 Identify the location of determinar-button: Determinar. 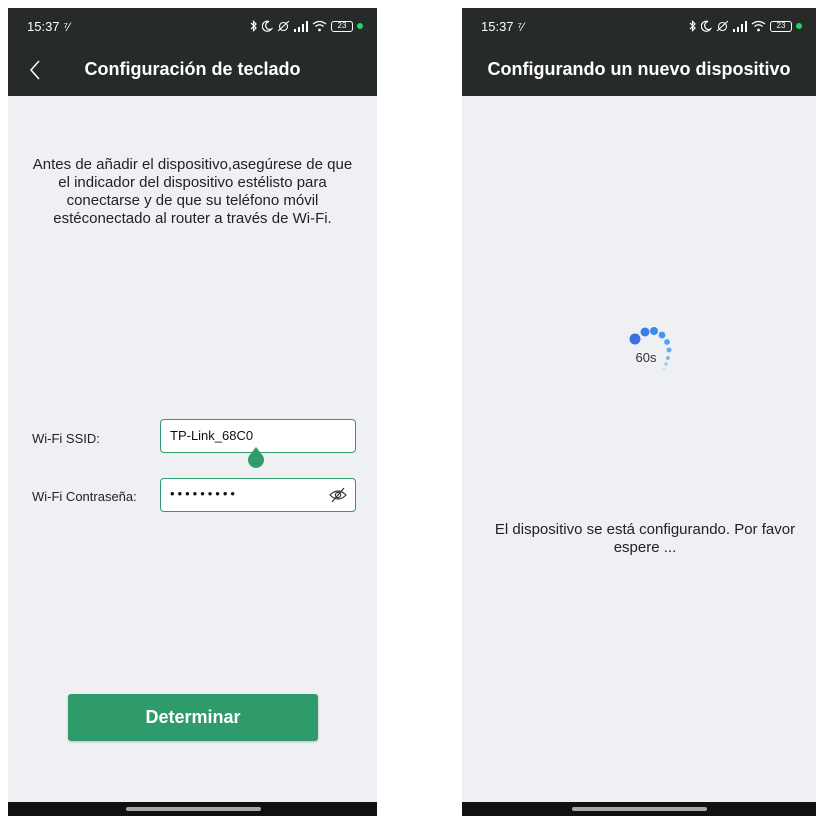
(193, 717).